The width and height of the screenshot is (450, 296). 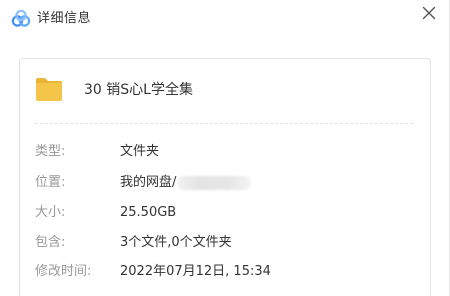 I want to click on detail-row-modified: 修改时间: 2022年07月12日, 15:34, so click(x=225, y=272).